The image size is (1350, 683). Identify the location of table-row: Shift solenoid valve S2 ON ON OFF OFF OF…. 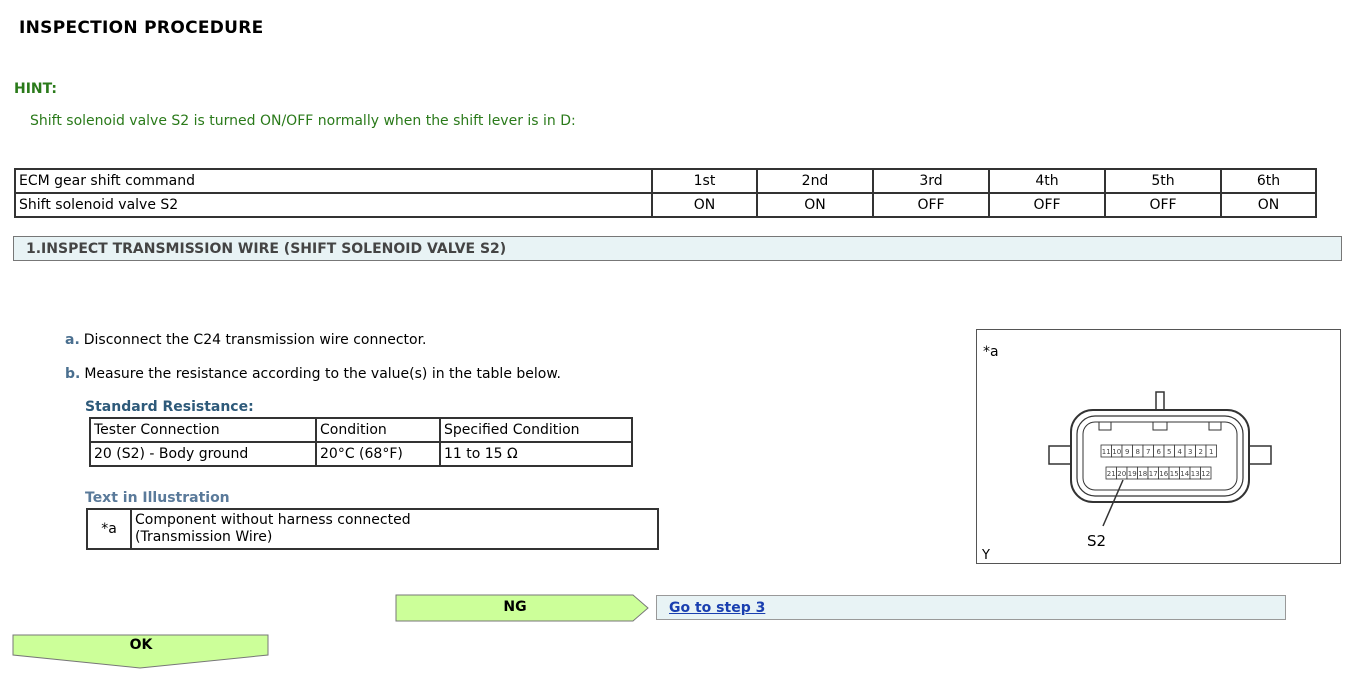
(665, 205).